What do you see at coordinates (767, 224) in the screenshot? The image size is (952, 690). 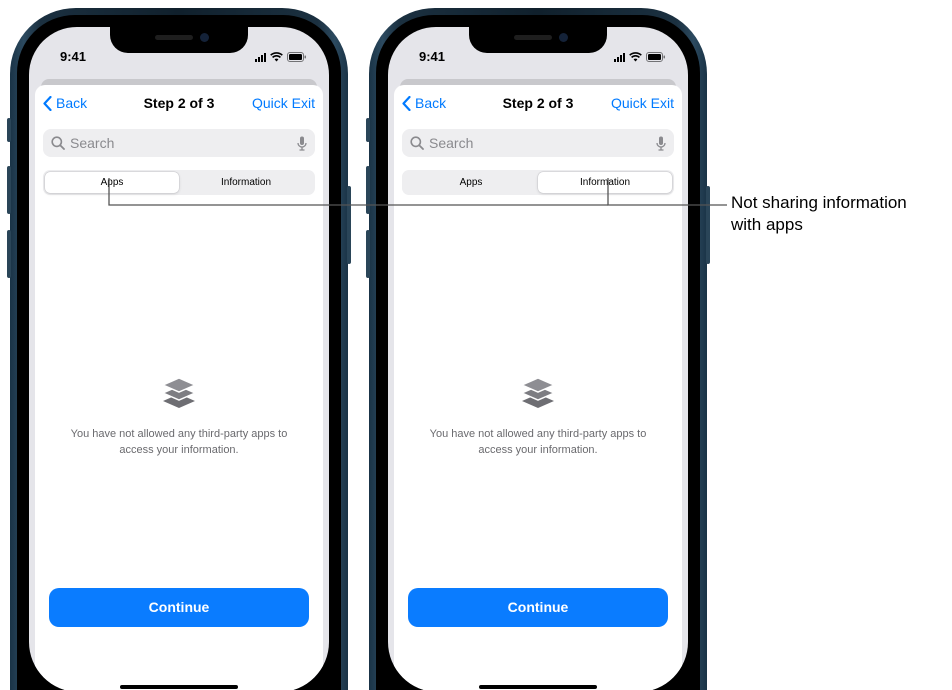 I see `callout-line-2: with apps` at bounding box center [767, 224].